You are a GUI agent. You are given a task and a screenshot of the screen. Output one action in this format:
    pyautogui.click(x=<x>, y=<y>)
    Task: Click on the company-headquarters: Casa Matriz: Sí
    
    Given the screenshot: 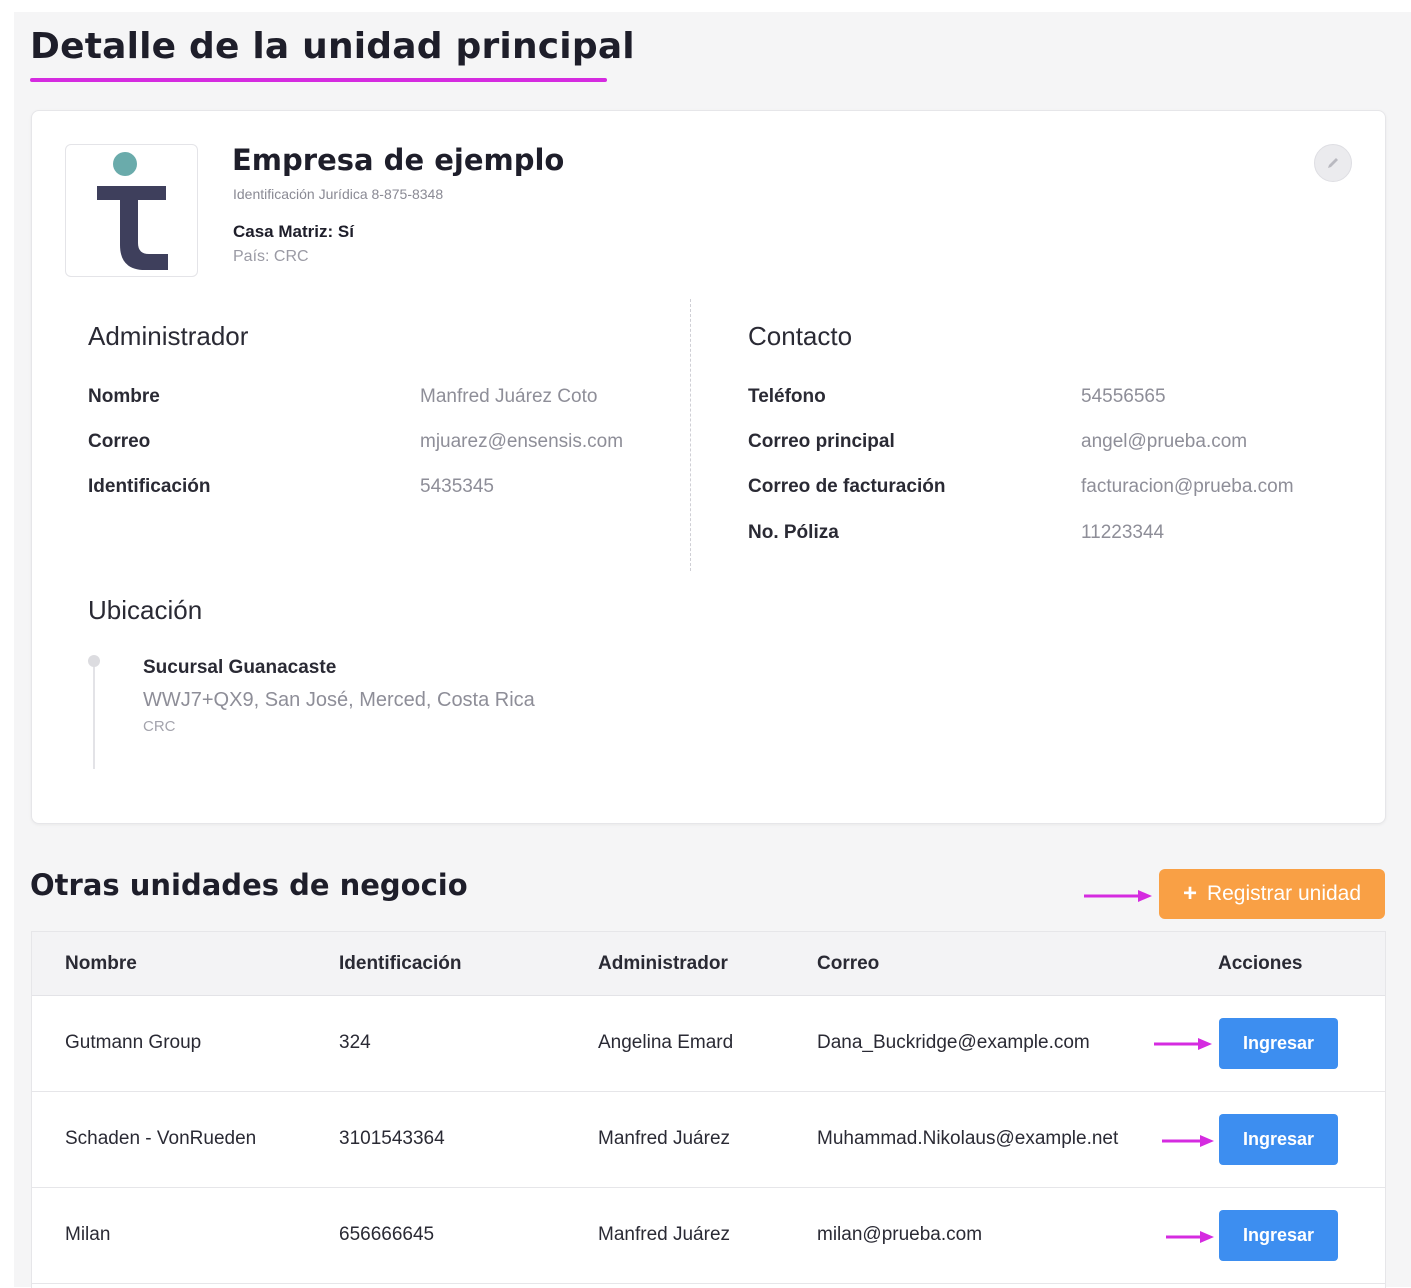 What is the action you would take?
    pyautogui.click(x=293, y=231)
    